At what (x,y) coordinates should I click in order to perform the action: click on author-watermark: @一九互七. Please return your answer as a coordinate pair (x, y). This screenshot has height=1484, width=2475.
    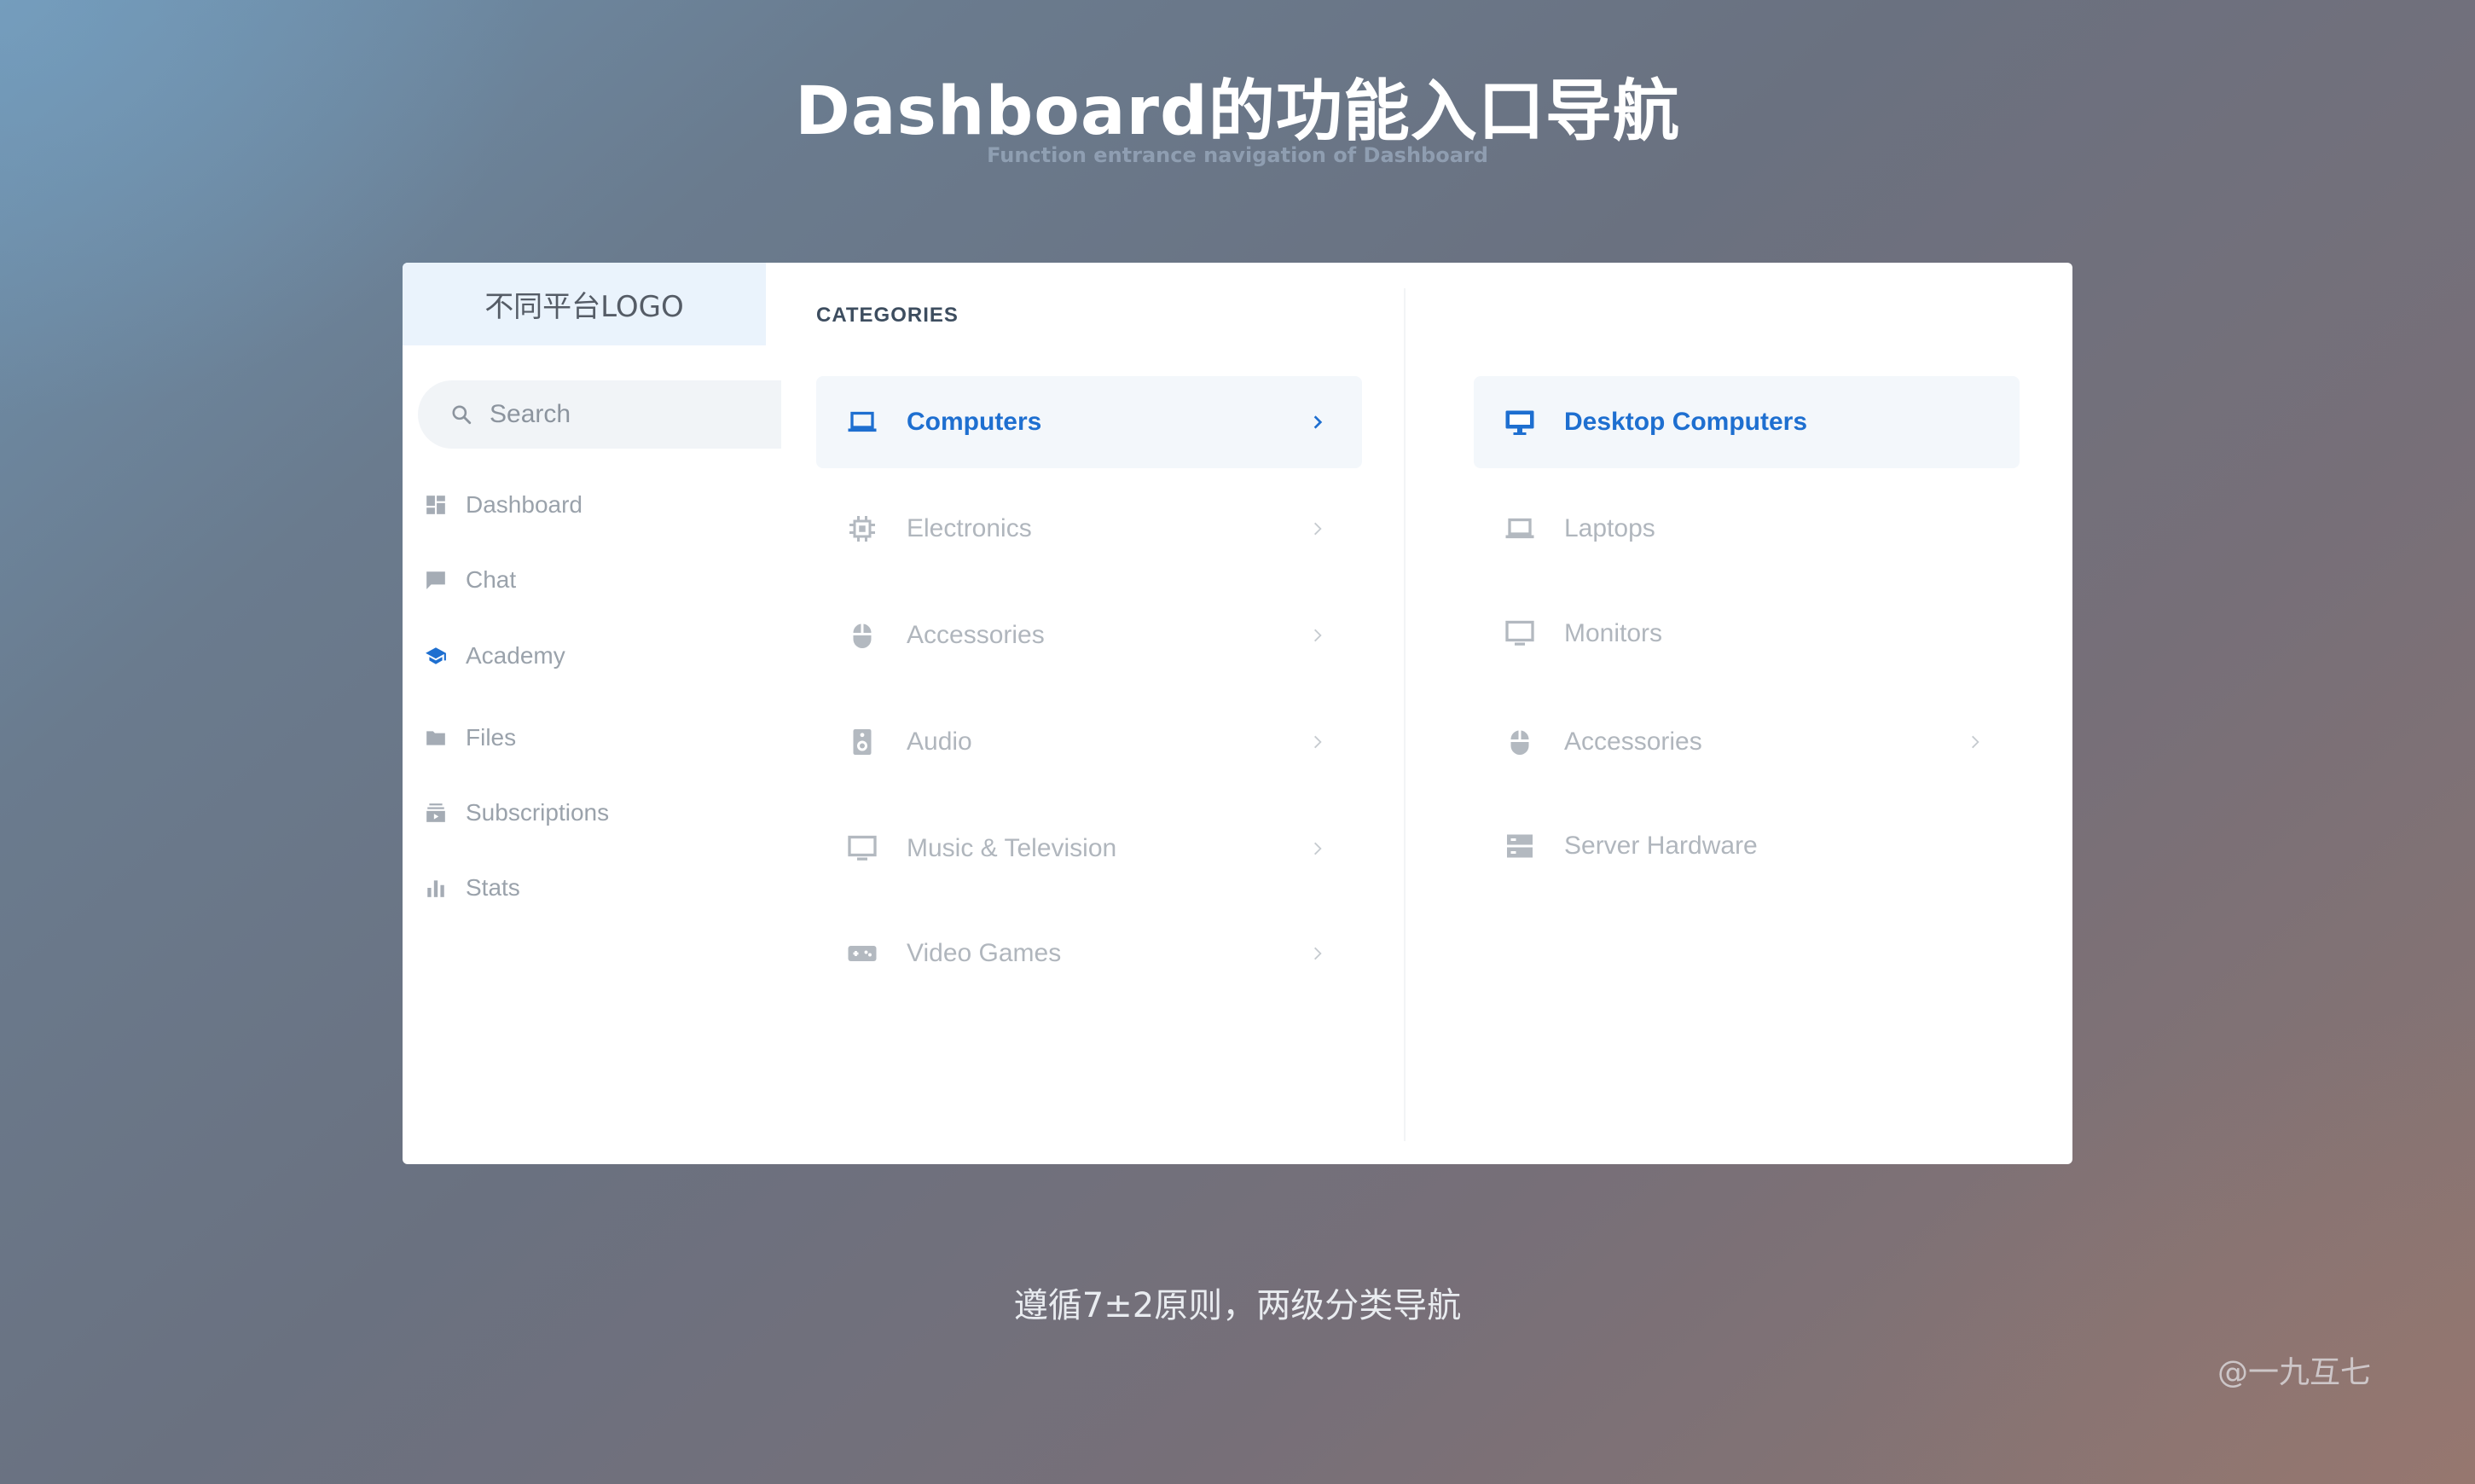
    Looking at the image, I should click on (2294, 1372).